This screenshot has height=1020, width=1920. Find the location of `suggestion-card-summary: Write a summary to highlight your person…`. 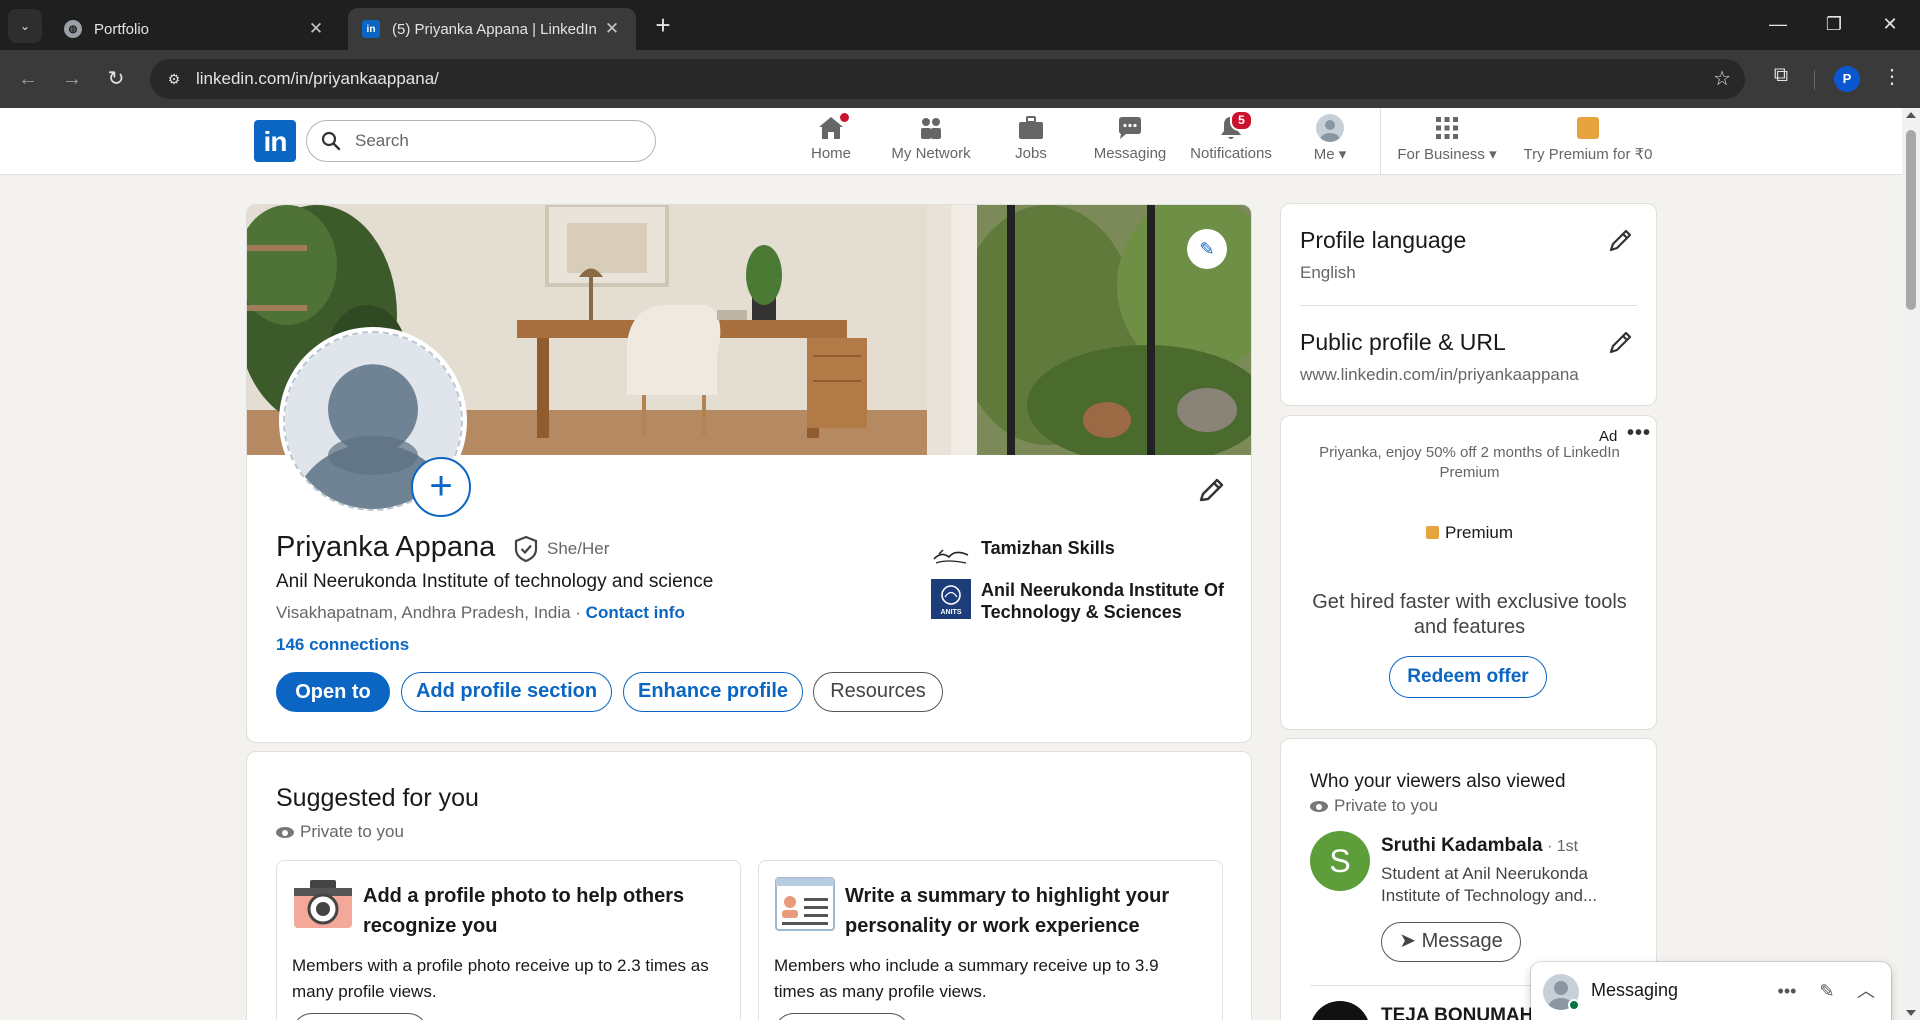

suggestion-card-summary: Write a summary to highlight your person… is located at coordinates (990, 940).